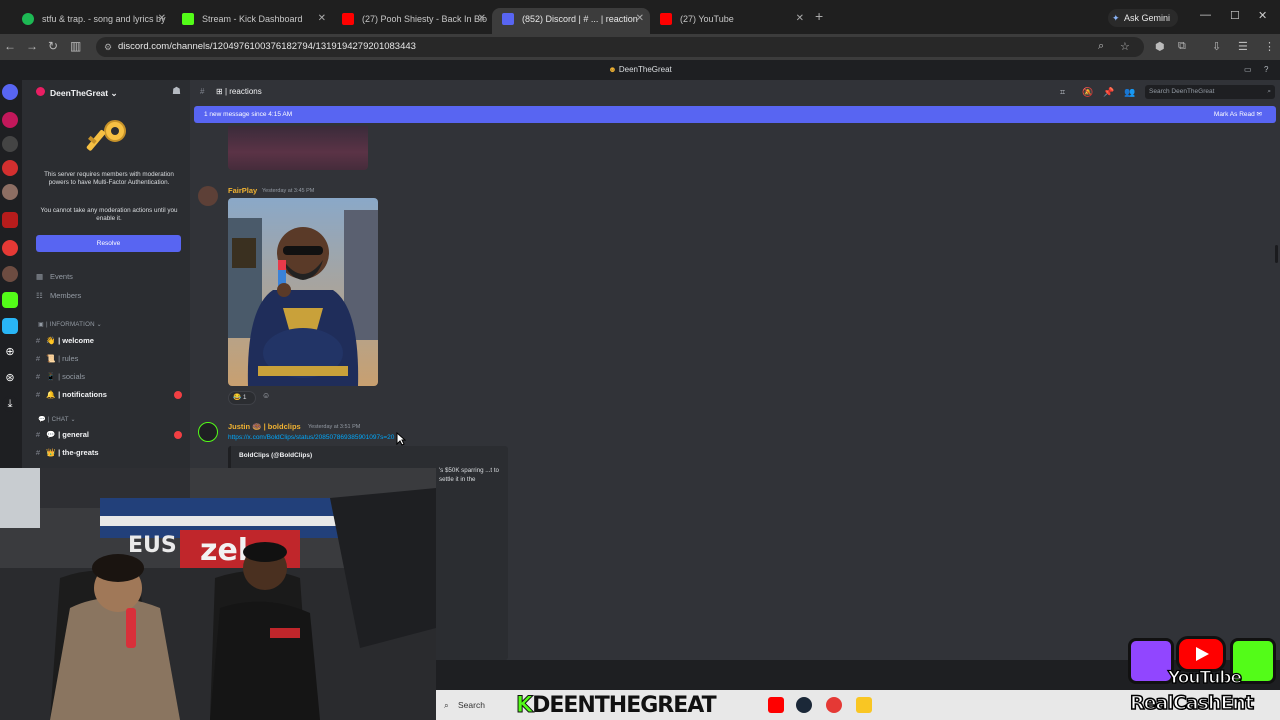 Image resolution: width=1280 pixels, height=720 pixels. What do you see at coordinates (252, 21) in the screenshot?
I see `tab-kick: Stream - Kick Dashboard ✕` at bounding box center [252, 21].